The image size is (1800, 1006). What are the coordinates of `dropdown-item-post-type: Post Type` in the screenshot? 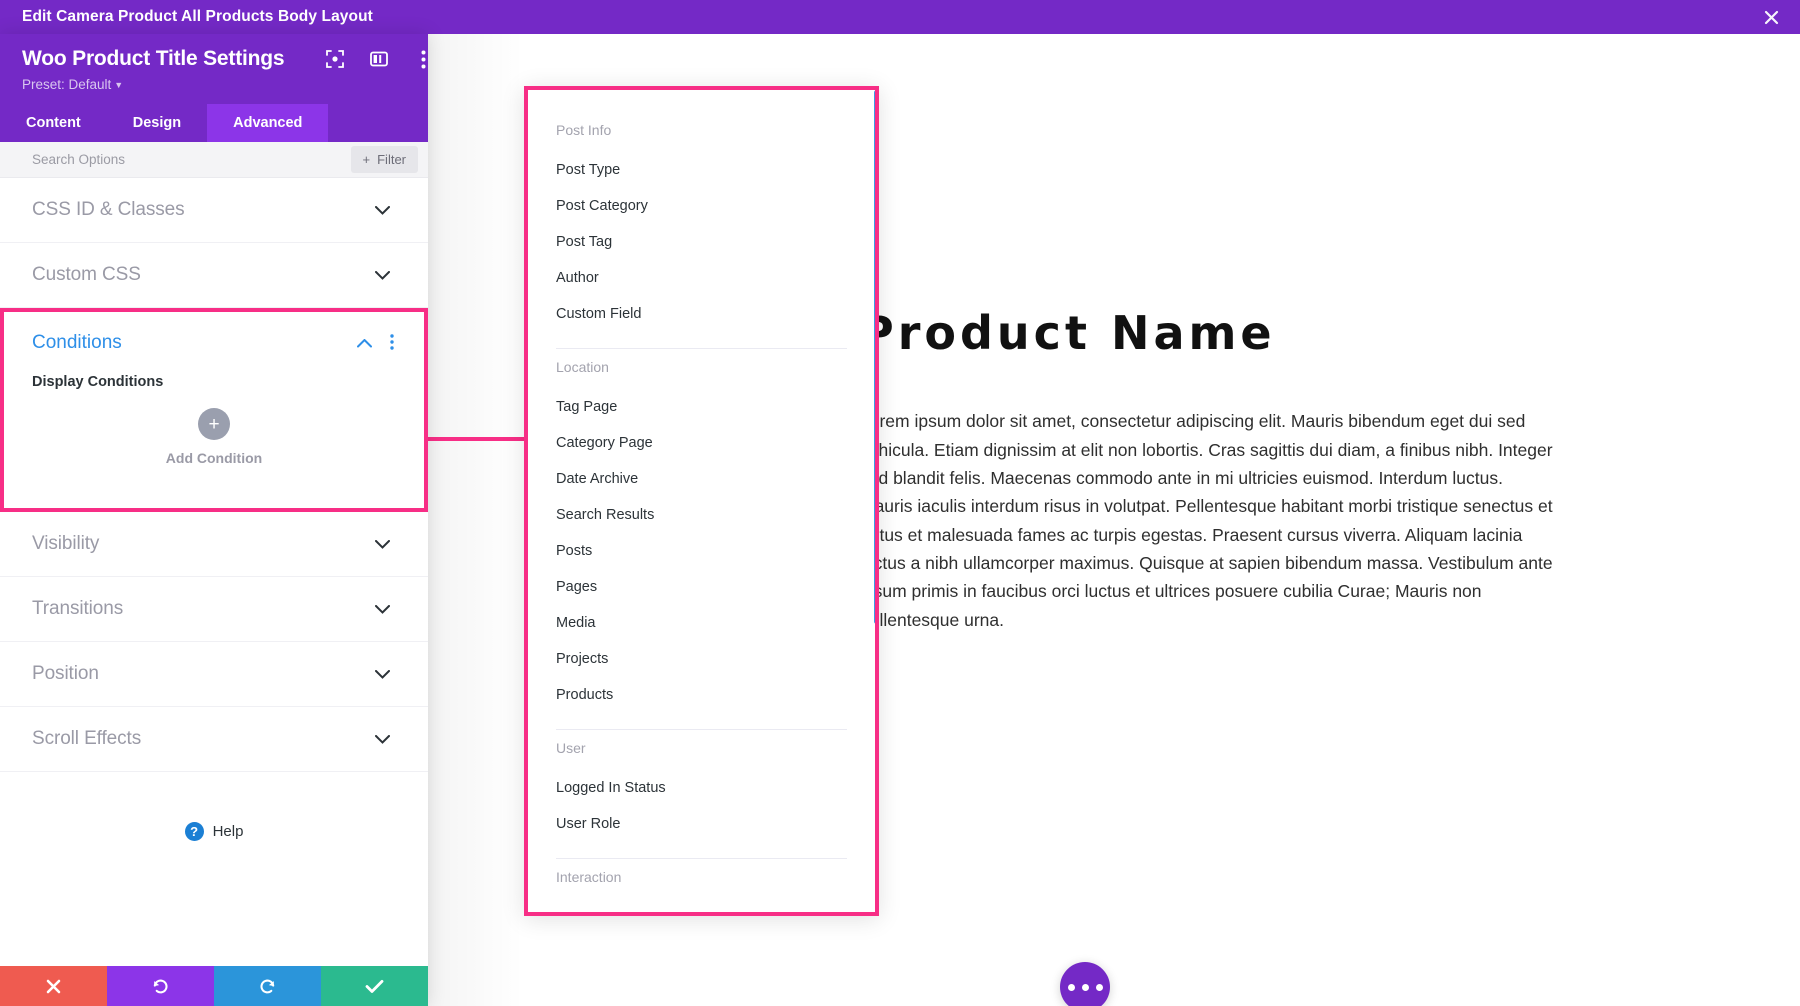 It's located at (701, 170).